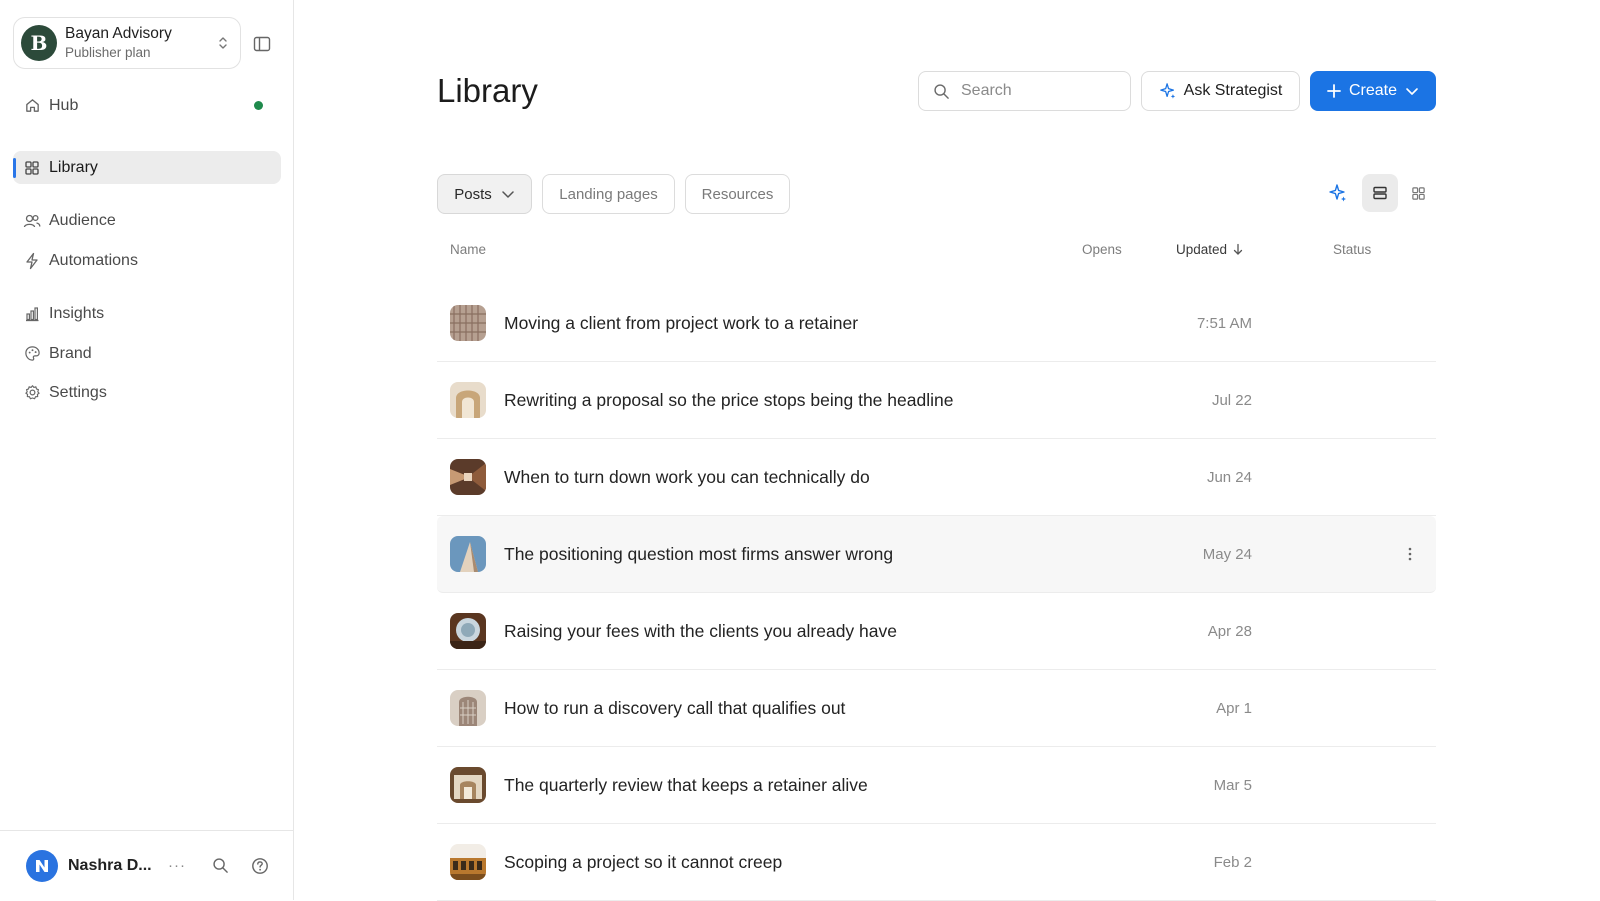 The width and height of the screenshot is (1600, 901). What do you see at coordinates (1238, 249) in the screenshot?
I see `arrow-down-icon` at bounding box center [1238, 249].